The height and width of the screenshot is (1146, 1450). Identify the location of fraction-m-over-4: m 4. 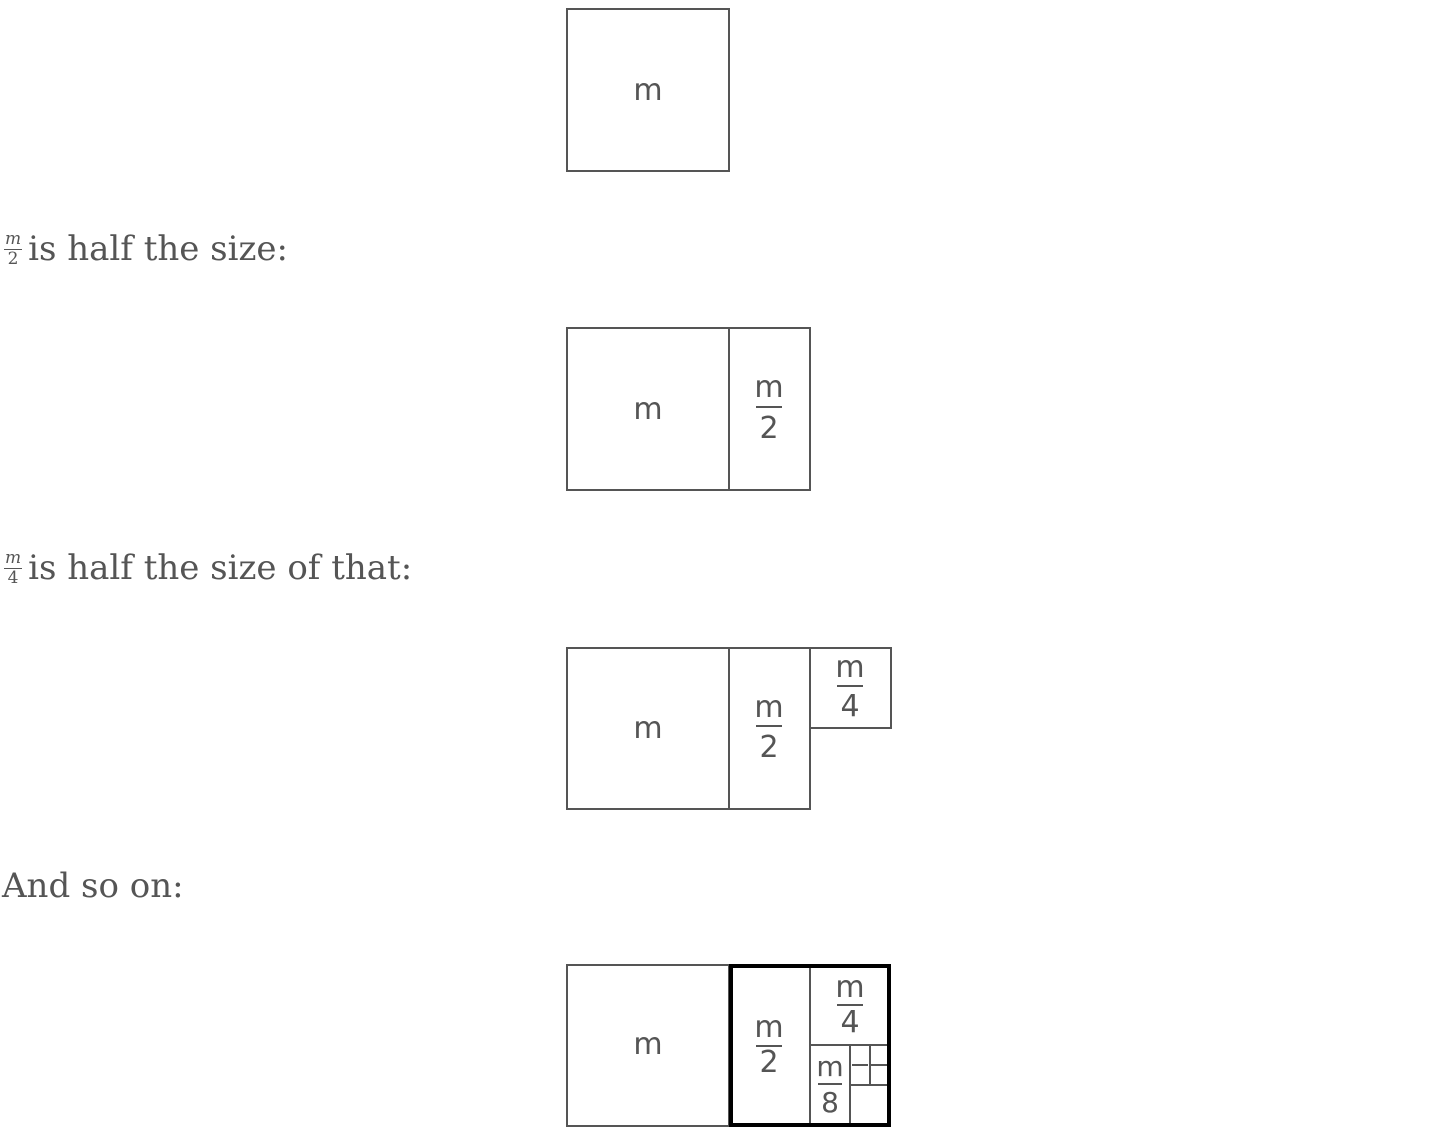
(13, 567).